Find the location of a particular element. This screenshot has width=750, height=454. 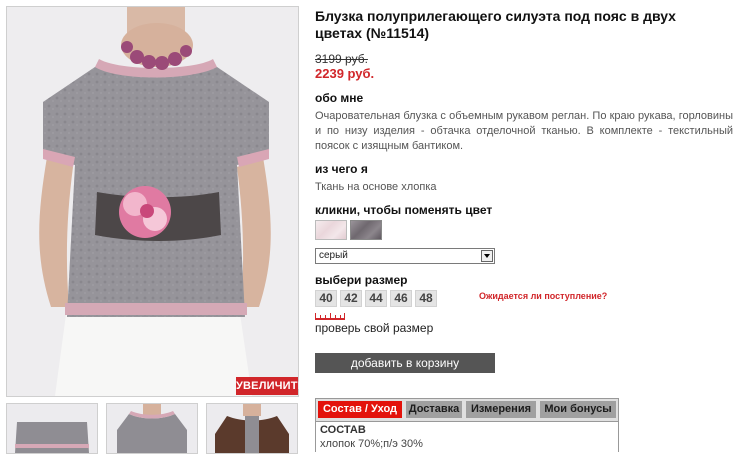

chevron-down-icon is located at coordinates (487, 256).